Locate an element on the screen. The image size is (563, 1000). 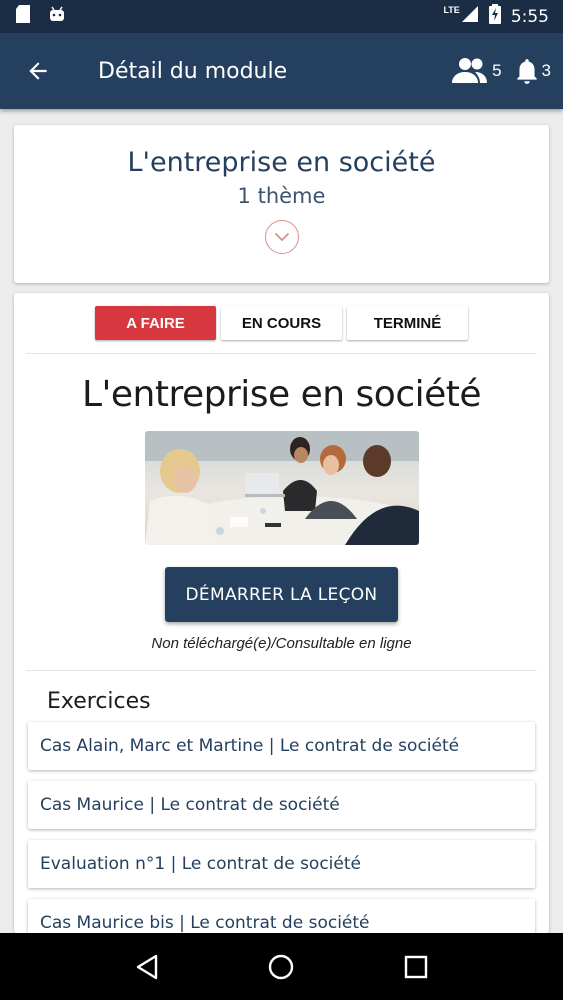
exercise-item: Cas Maurice bis | Le contrat de société is located at coordinates (281, 916).